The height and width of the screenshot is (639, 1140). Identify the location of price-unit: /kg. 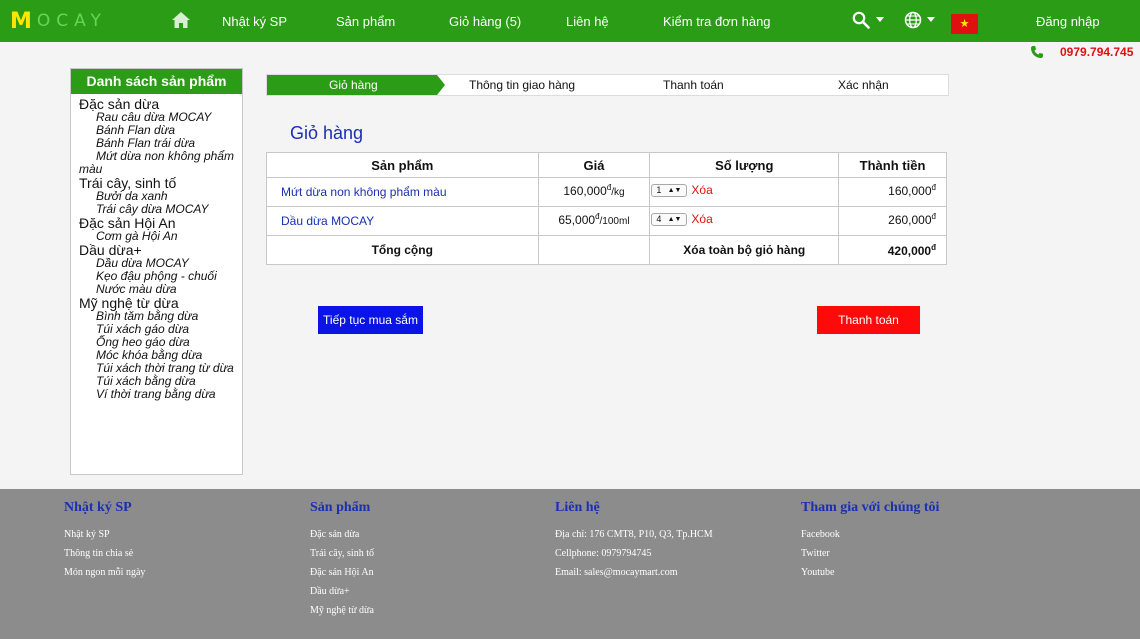
(618, 192).